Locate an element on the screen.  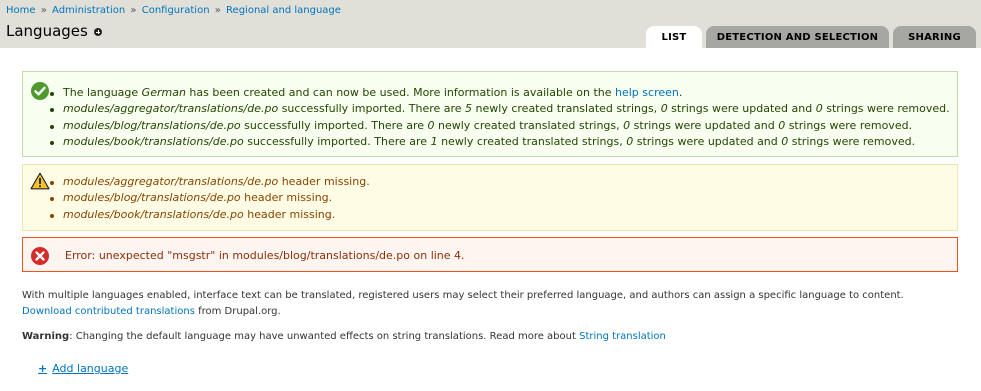
check-circle-icon is located at coordinates (40, 91).